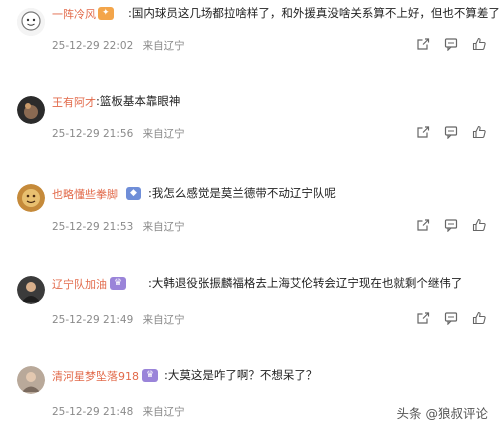 Image resolution: width=500 pixels, height=440 pixels. I want to click on comment-meta: 25-12-29 21:49 来自辽宁, so click(118, 319).